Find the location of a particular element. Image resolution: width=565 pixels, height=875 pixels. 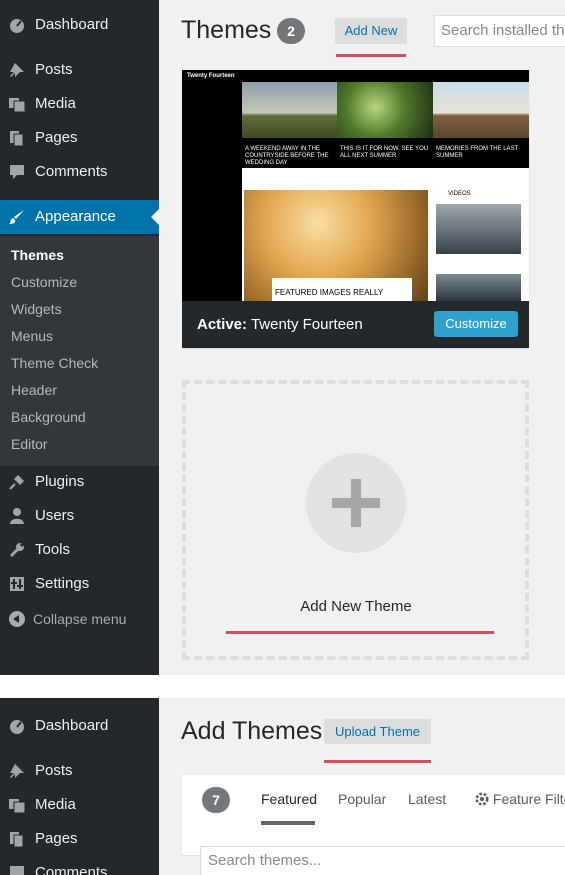

menu-appearance: Appearance is located at coordinates (79, 217).